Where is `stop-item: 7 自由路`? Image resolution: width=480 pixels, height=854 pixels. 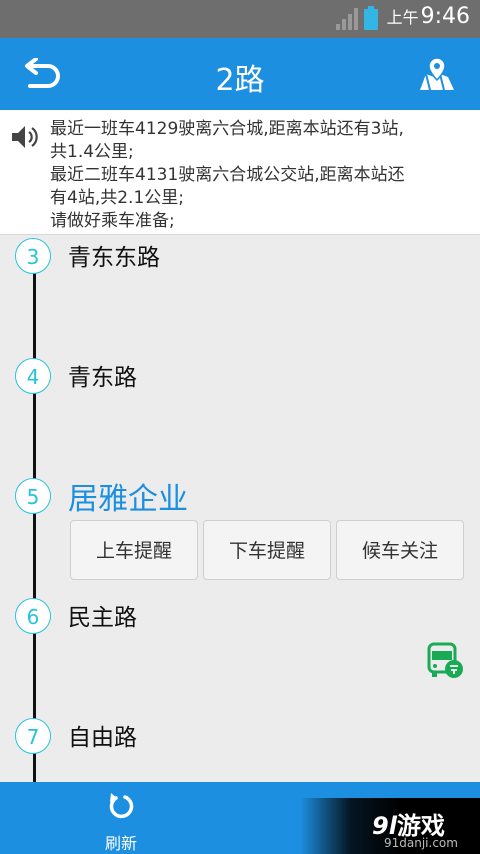
stop-item: 7 自由路 is located at coordinates (240, 748).